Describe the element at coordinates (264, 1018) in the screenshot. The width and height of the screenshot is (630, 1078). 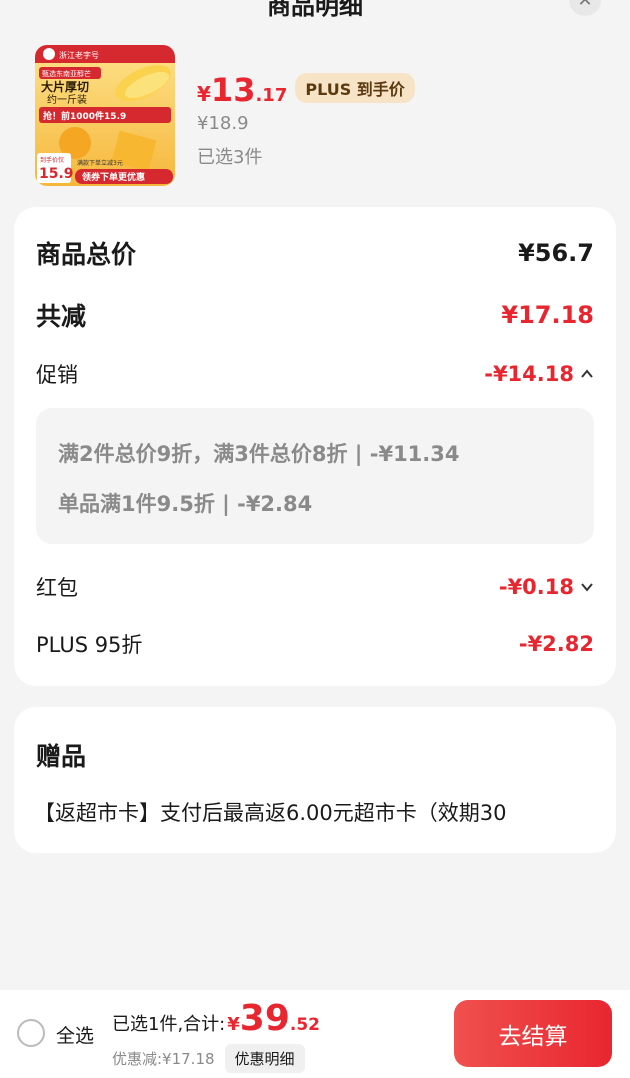
I see `sum-integer: 39` at that location.